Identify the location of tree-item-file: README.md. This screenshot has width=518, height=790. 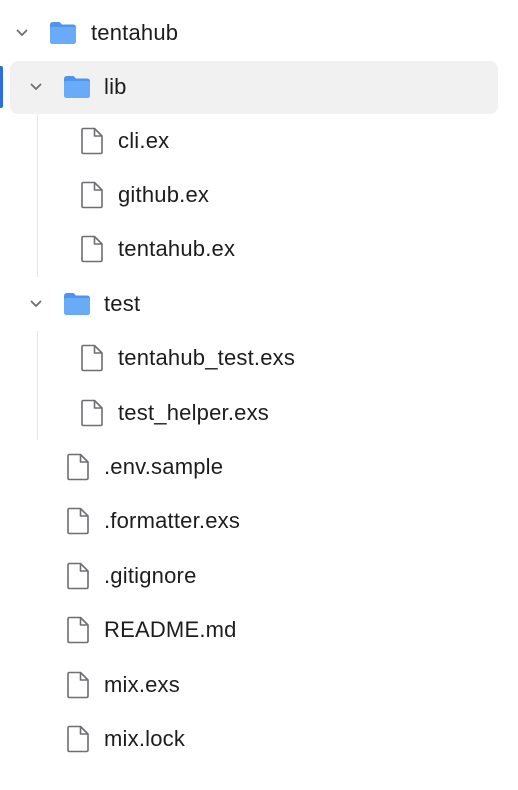
(259, 630).